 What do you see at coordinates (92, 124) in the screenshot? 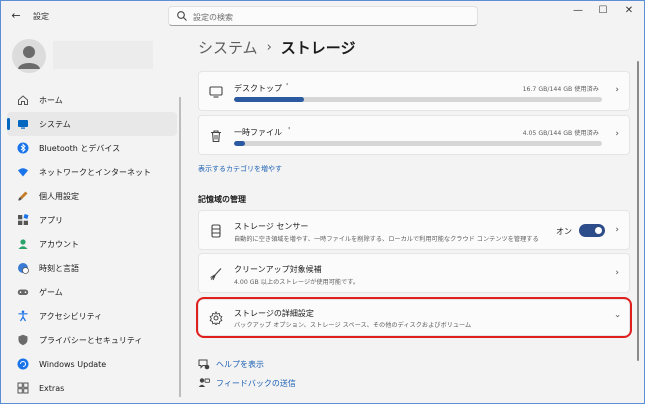
I see `sidebar-item-system: システム` at bounding box center [92, 124].